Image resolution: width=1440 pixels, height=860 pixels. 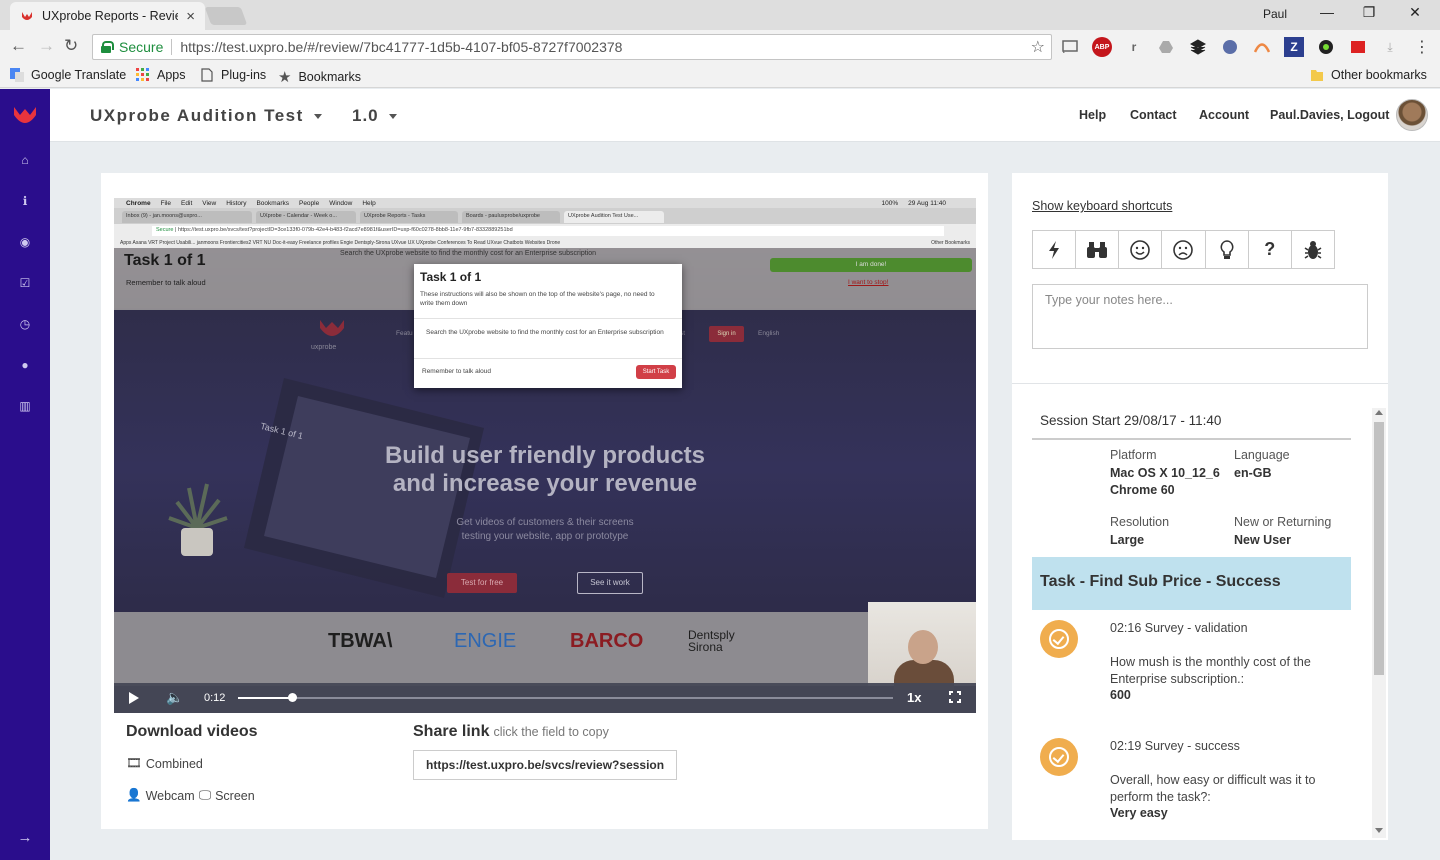 What do you see at coordinates (1230, 47) in the screenshot?
I see `w-icon` at bounding box center [1230, 47].